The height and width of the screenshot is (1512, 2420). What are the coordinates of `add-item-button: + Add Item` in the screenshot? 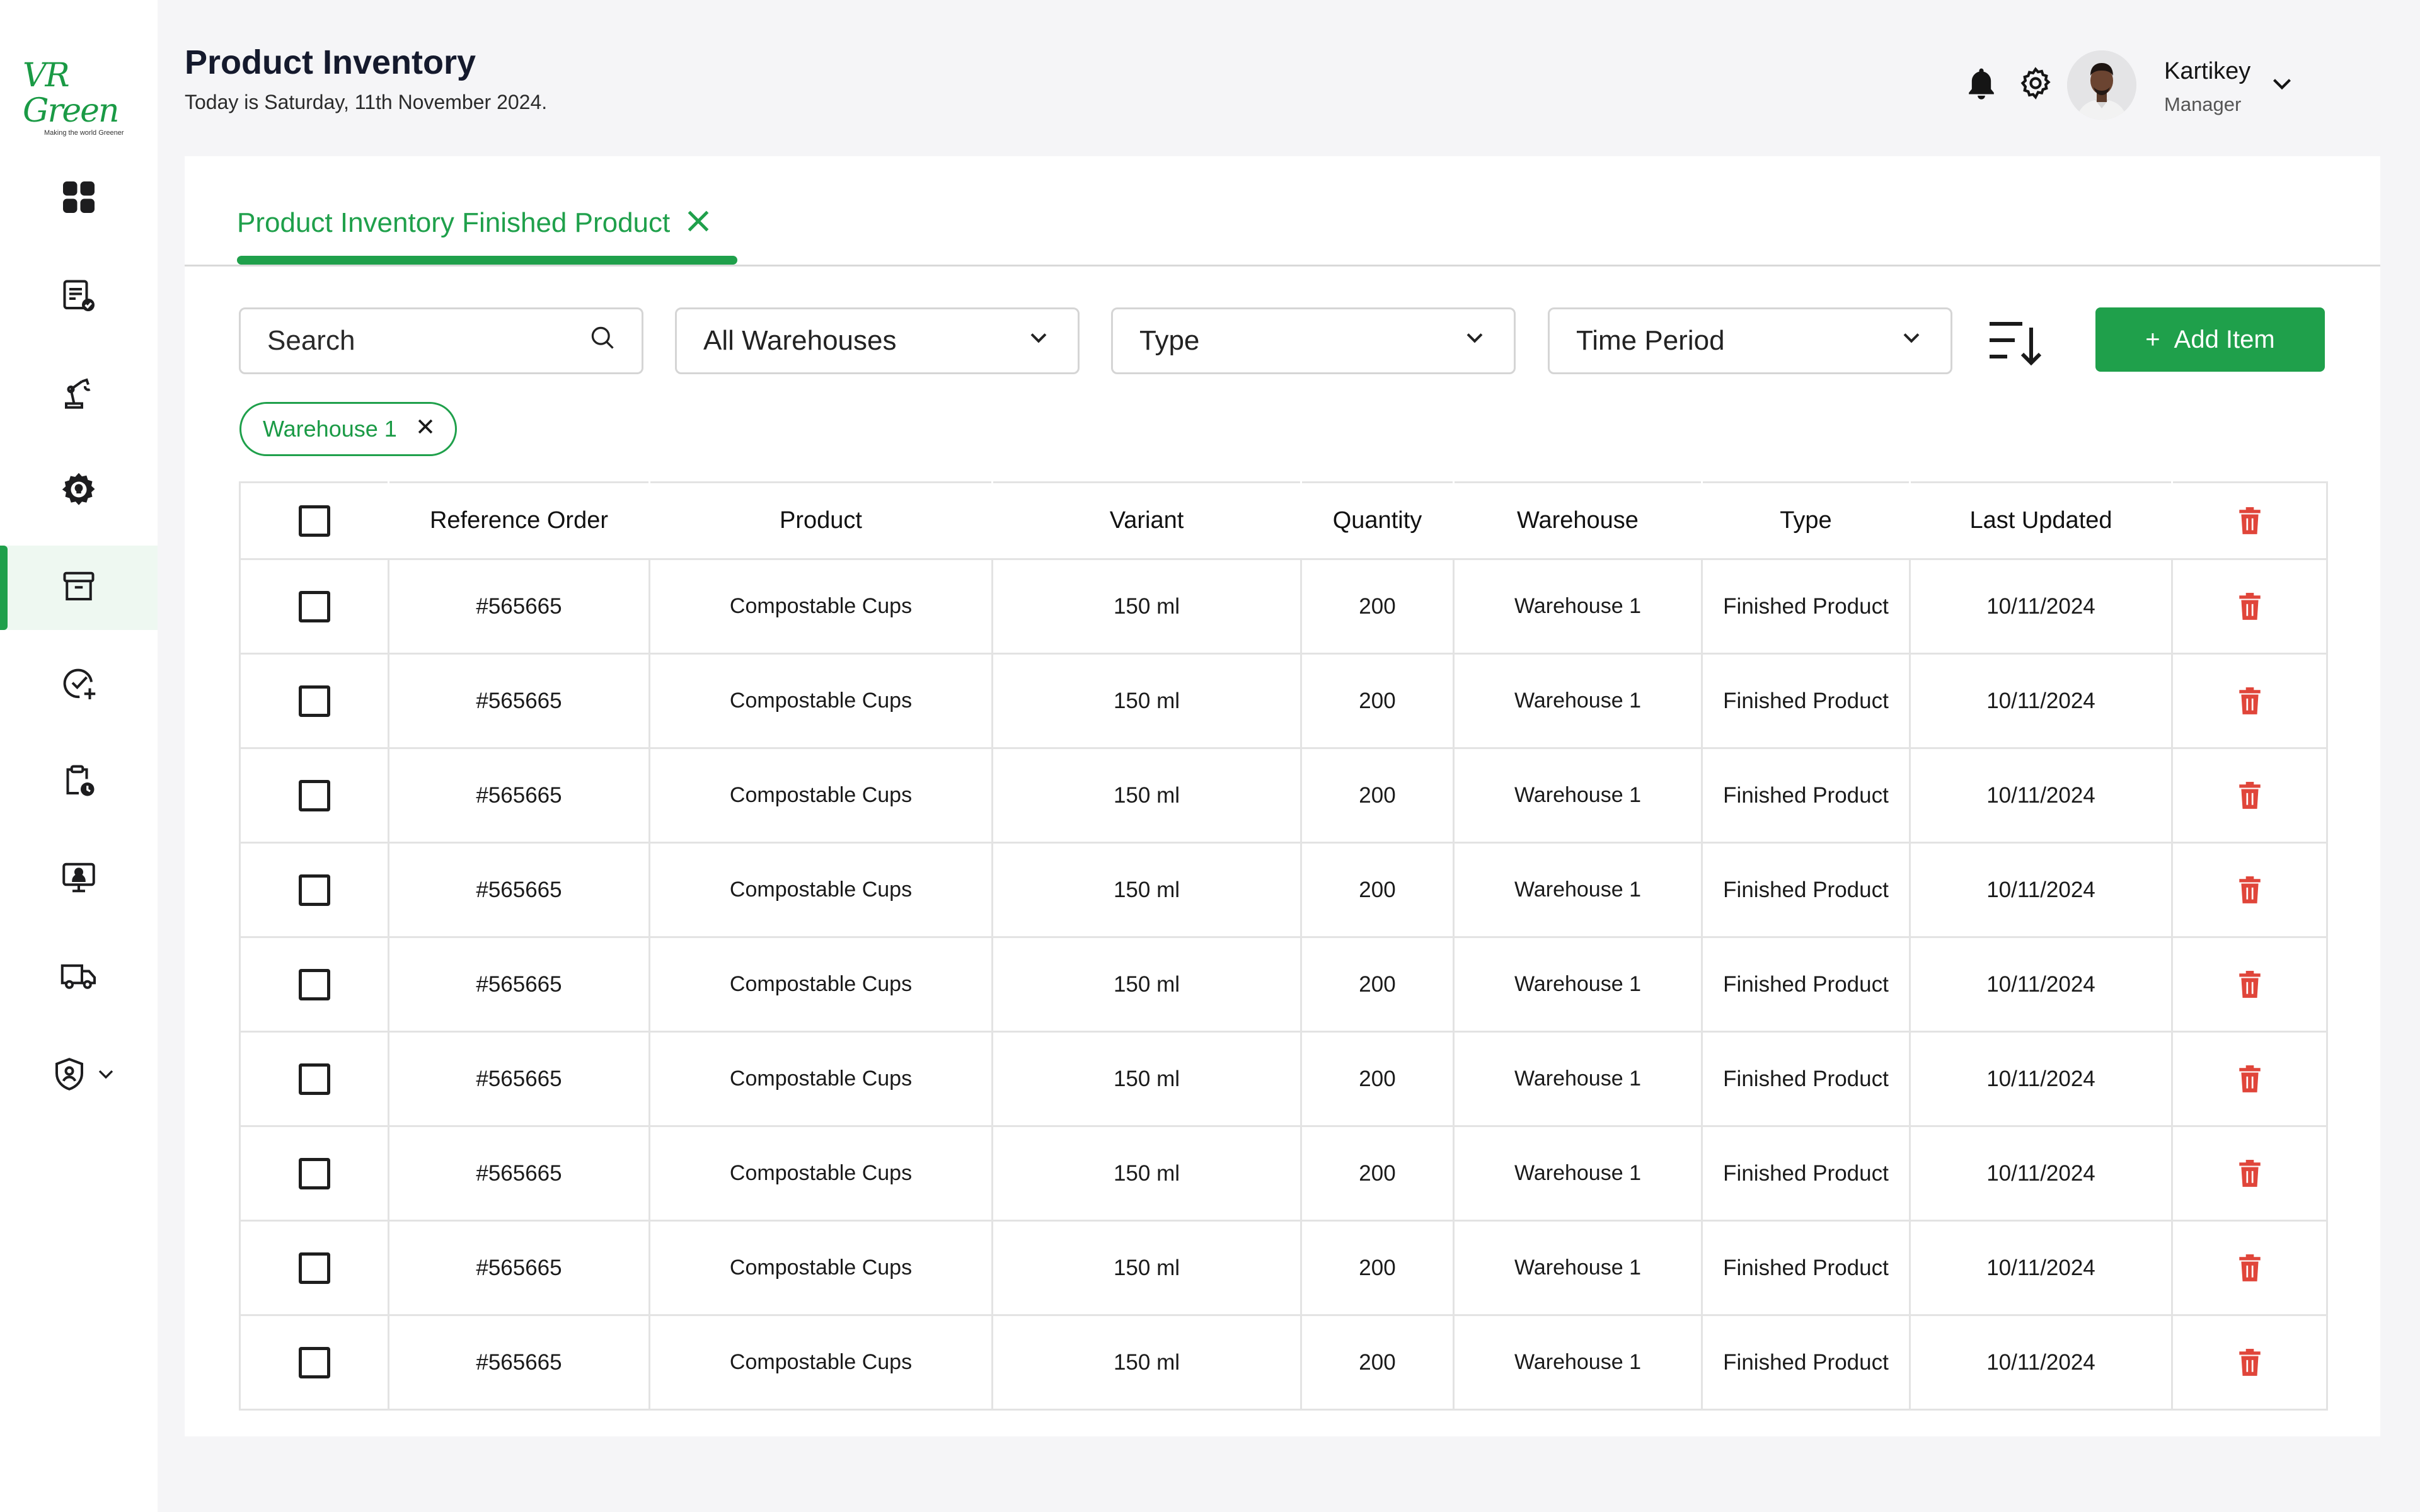 It's located at (2210, 339).